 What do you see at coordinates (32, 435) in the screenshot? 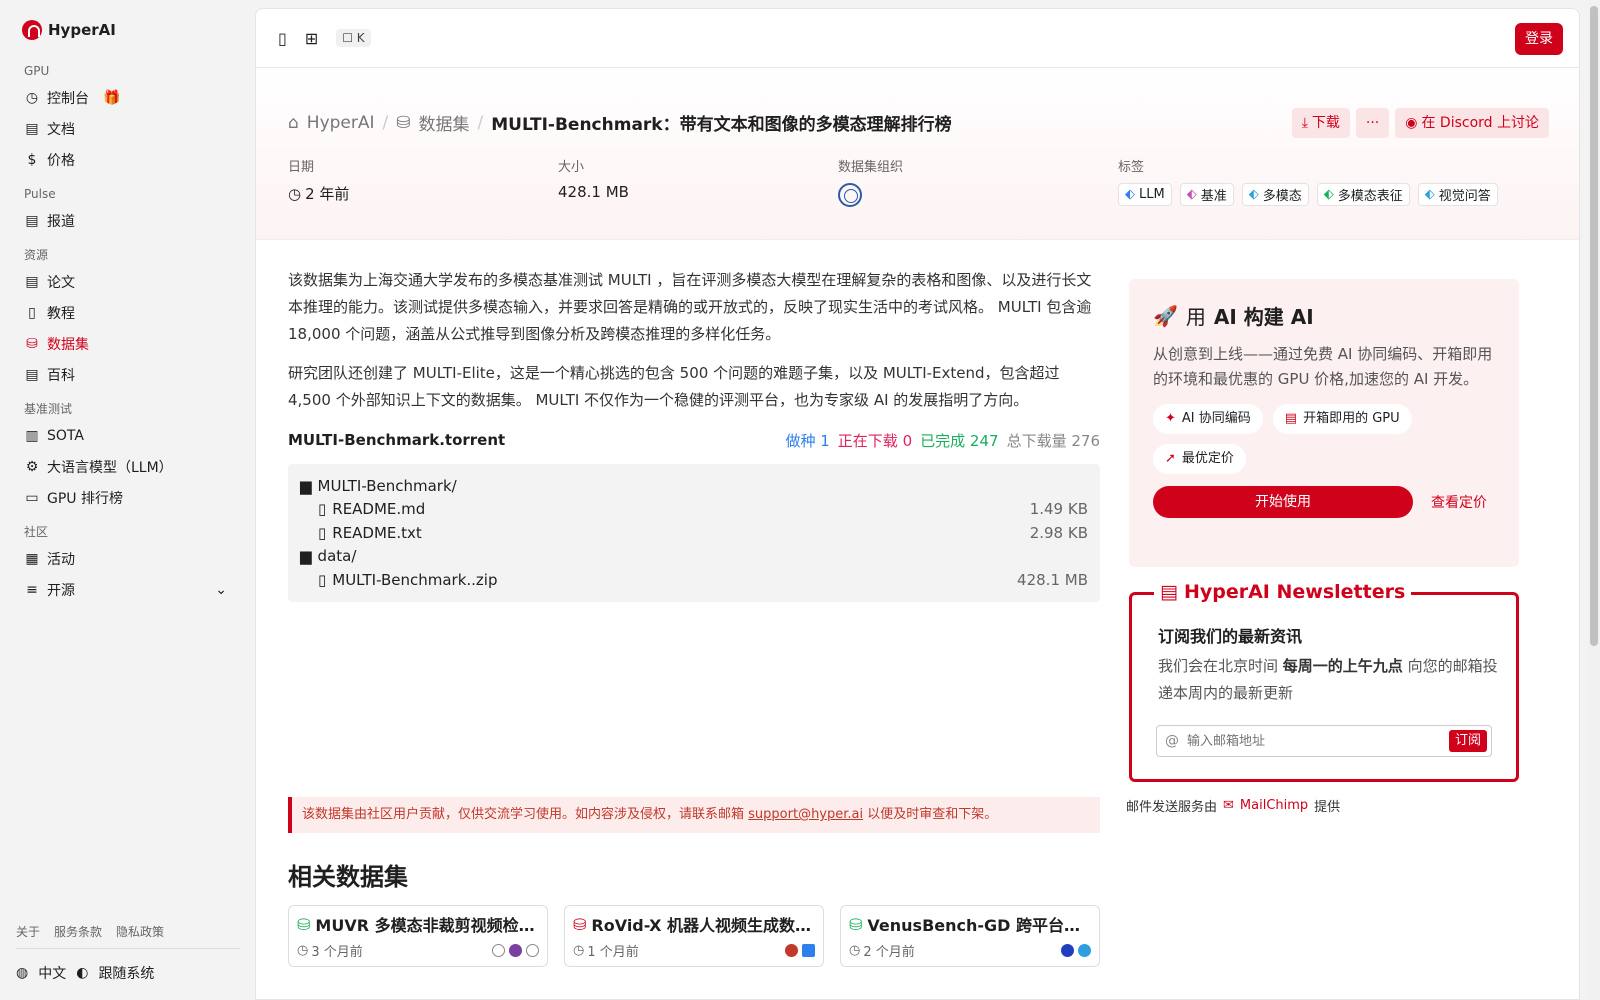
I see `bar-chart-icon: ▥` at bounding box center [32, 435].